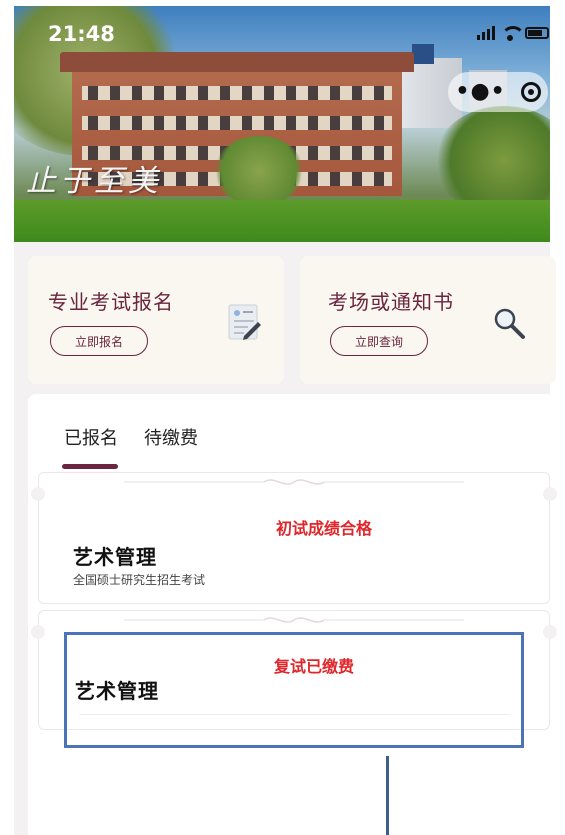 Image resolution: width=565 pixels, height=835 pixels. I want to click on close-target-icon, so click(530, 92).